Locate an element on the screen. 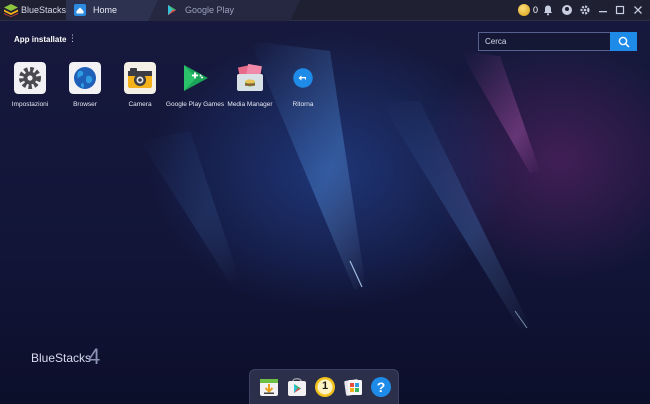 The height and width of the screenshot is (404, 650). app-label: Google Play Games is located at coordinates (195, 104).